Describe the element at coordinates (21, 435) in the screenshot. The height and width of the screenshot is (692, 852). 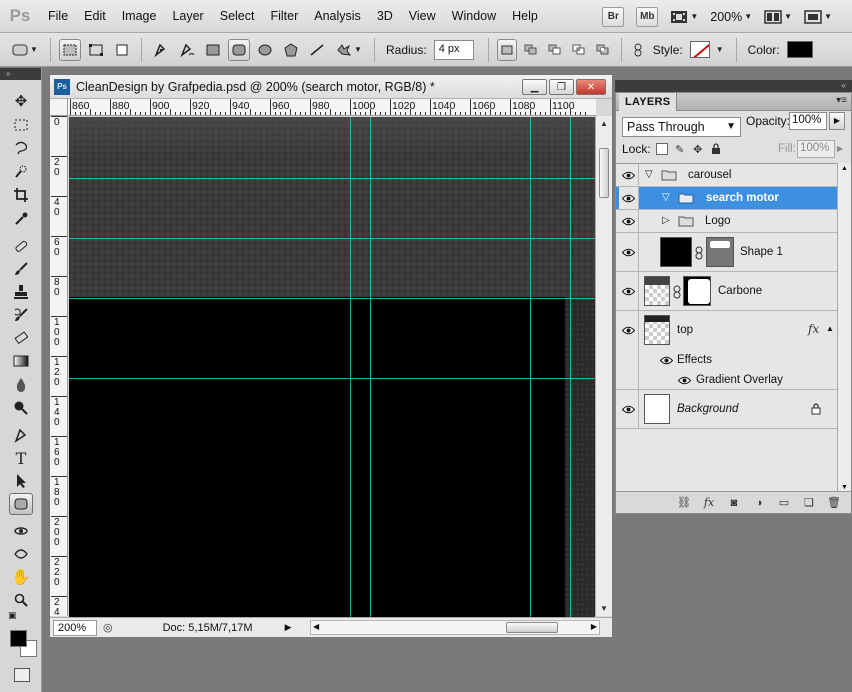
I see `pen-tool` at that location.